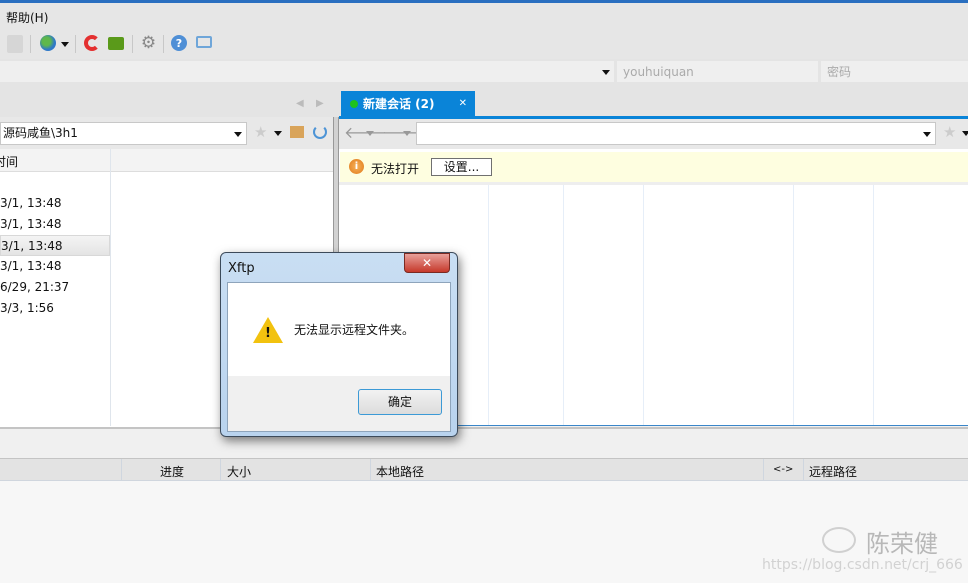  Describe the element at coordinates (15, 44) in the screenshot. I see `copy-icon` at that location.